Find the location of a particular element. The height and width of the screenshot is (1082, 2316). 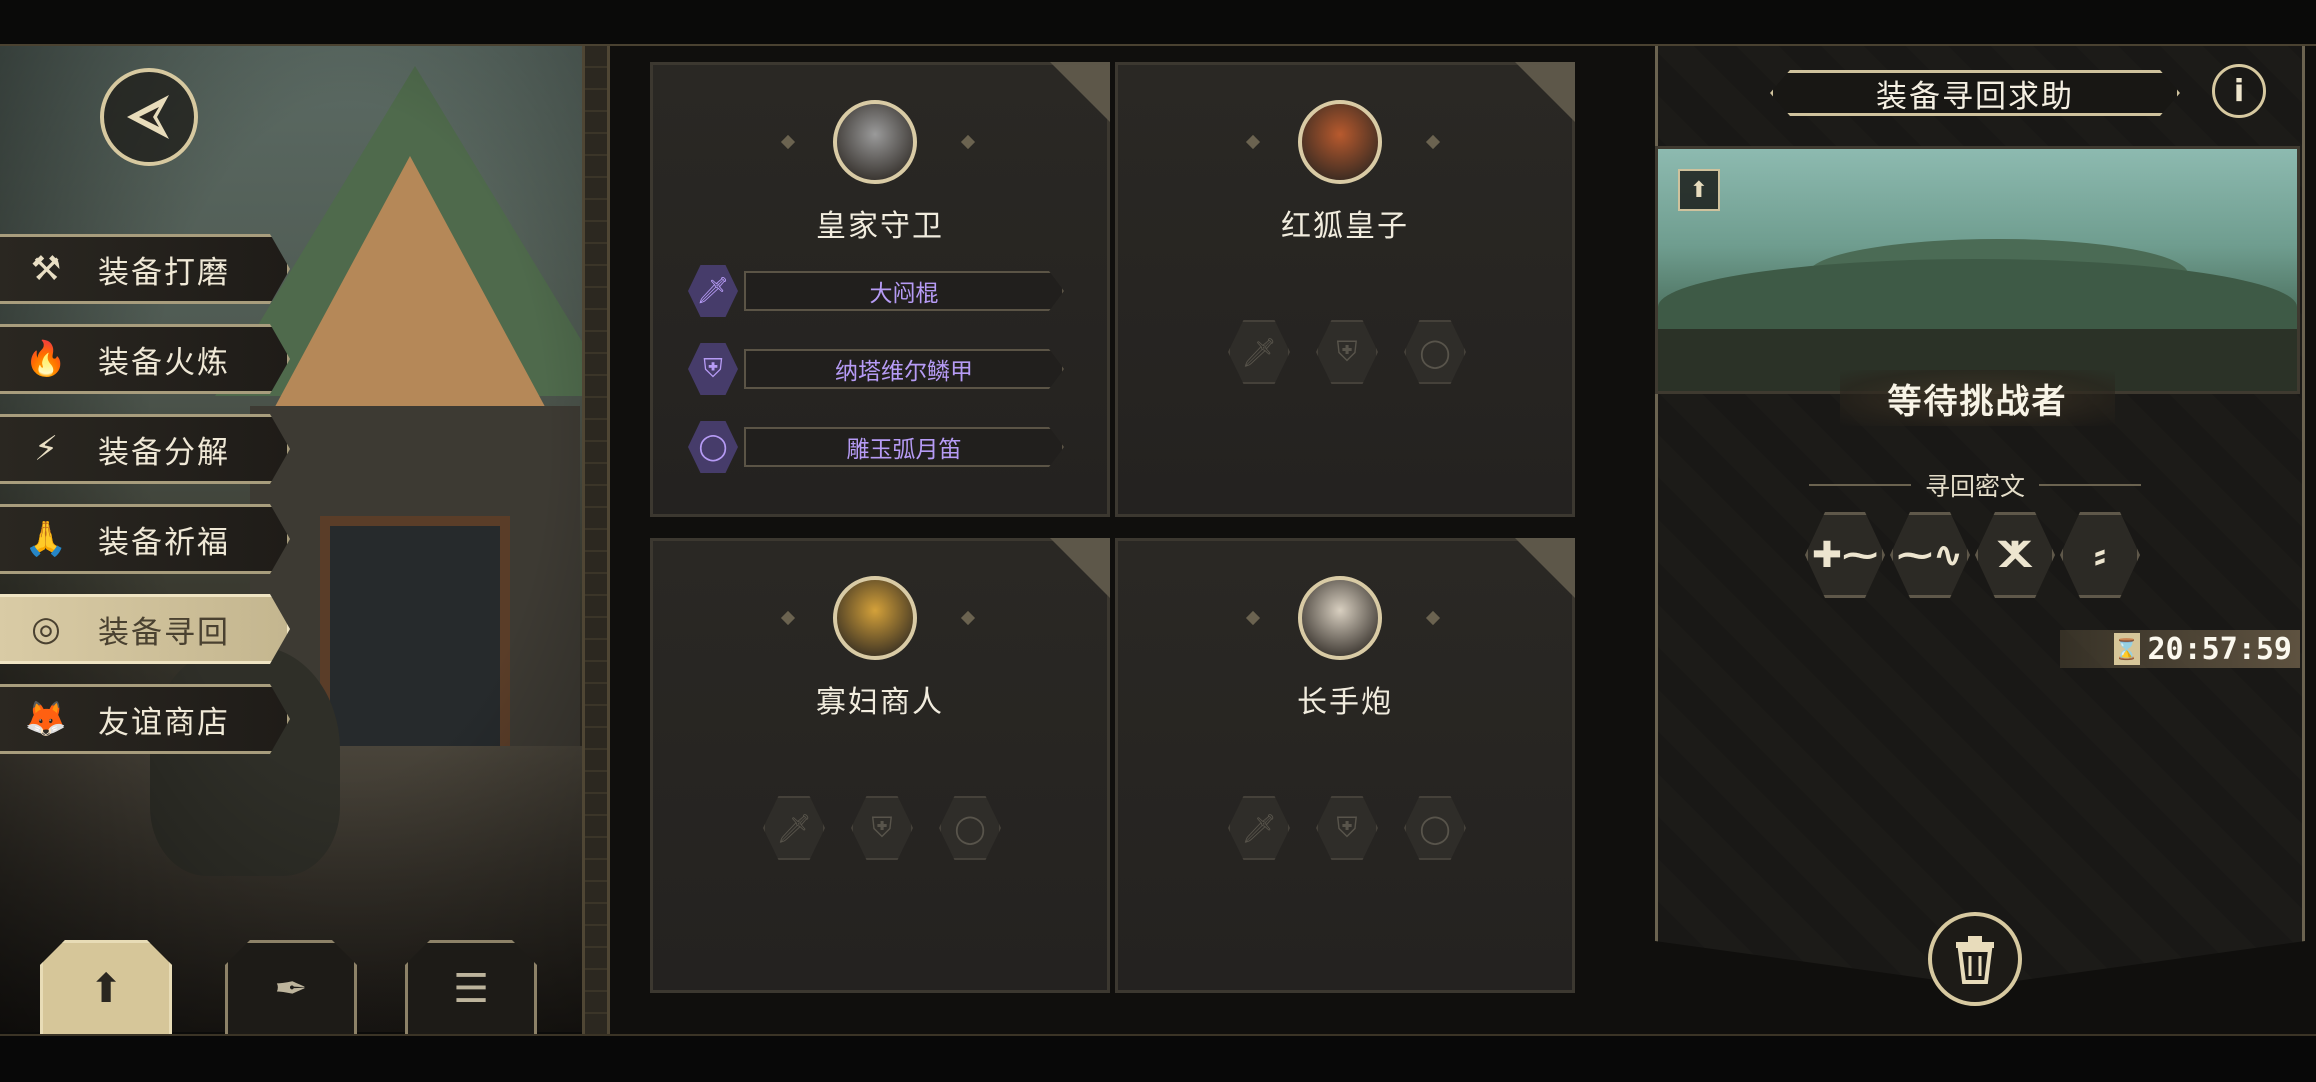

menu-item-2: 🔥 装备火炼 is located at coordinates (145, 359).